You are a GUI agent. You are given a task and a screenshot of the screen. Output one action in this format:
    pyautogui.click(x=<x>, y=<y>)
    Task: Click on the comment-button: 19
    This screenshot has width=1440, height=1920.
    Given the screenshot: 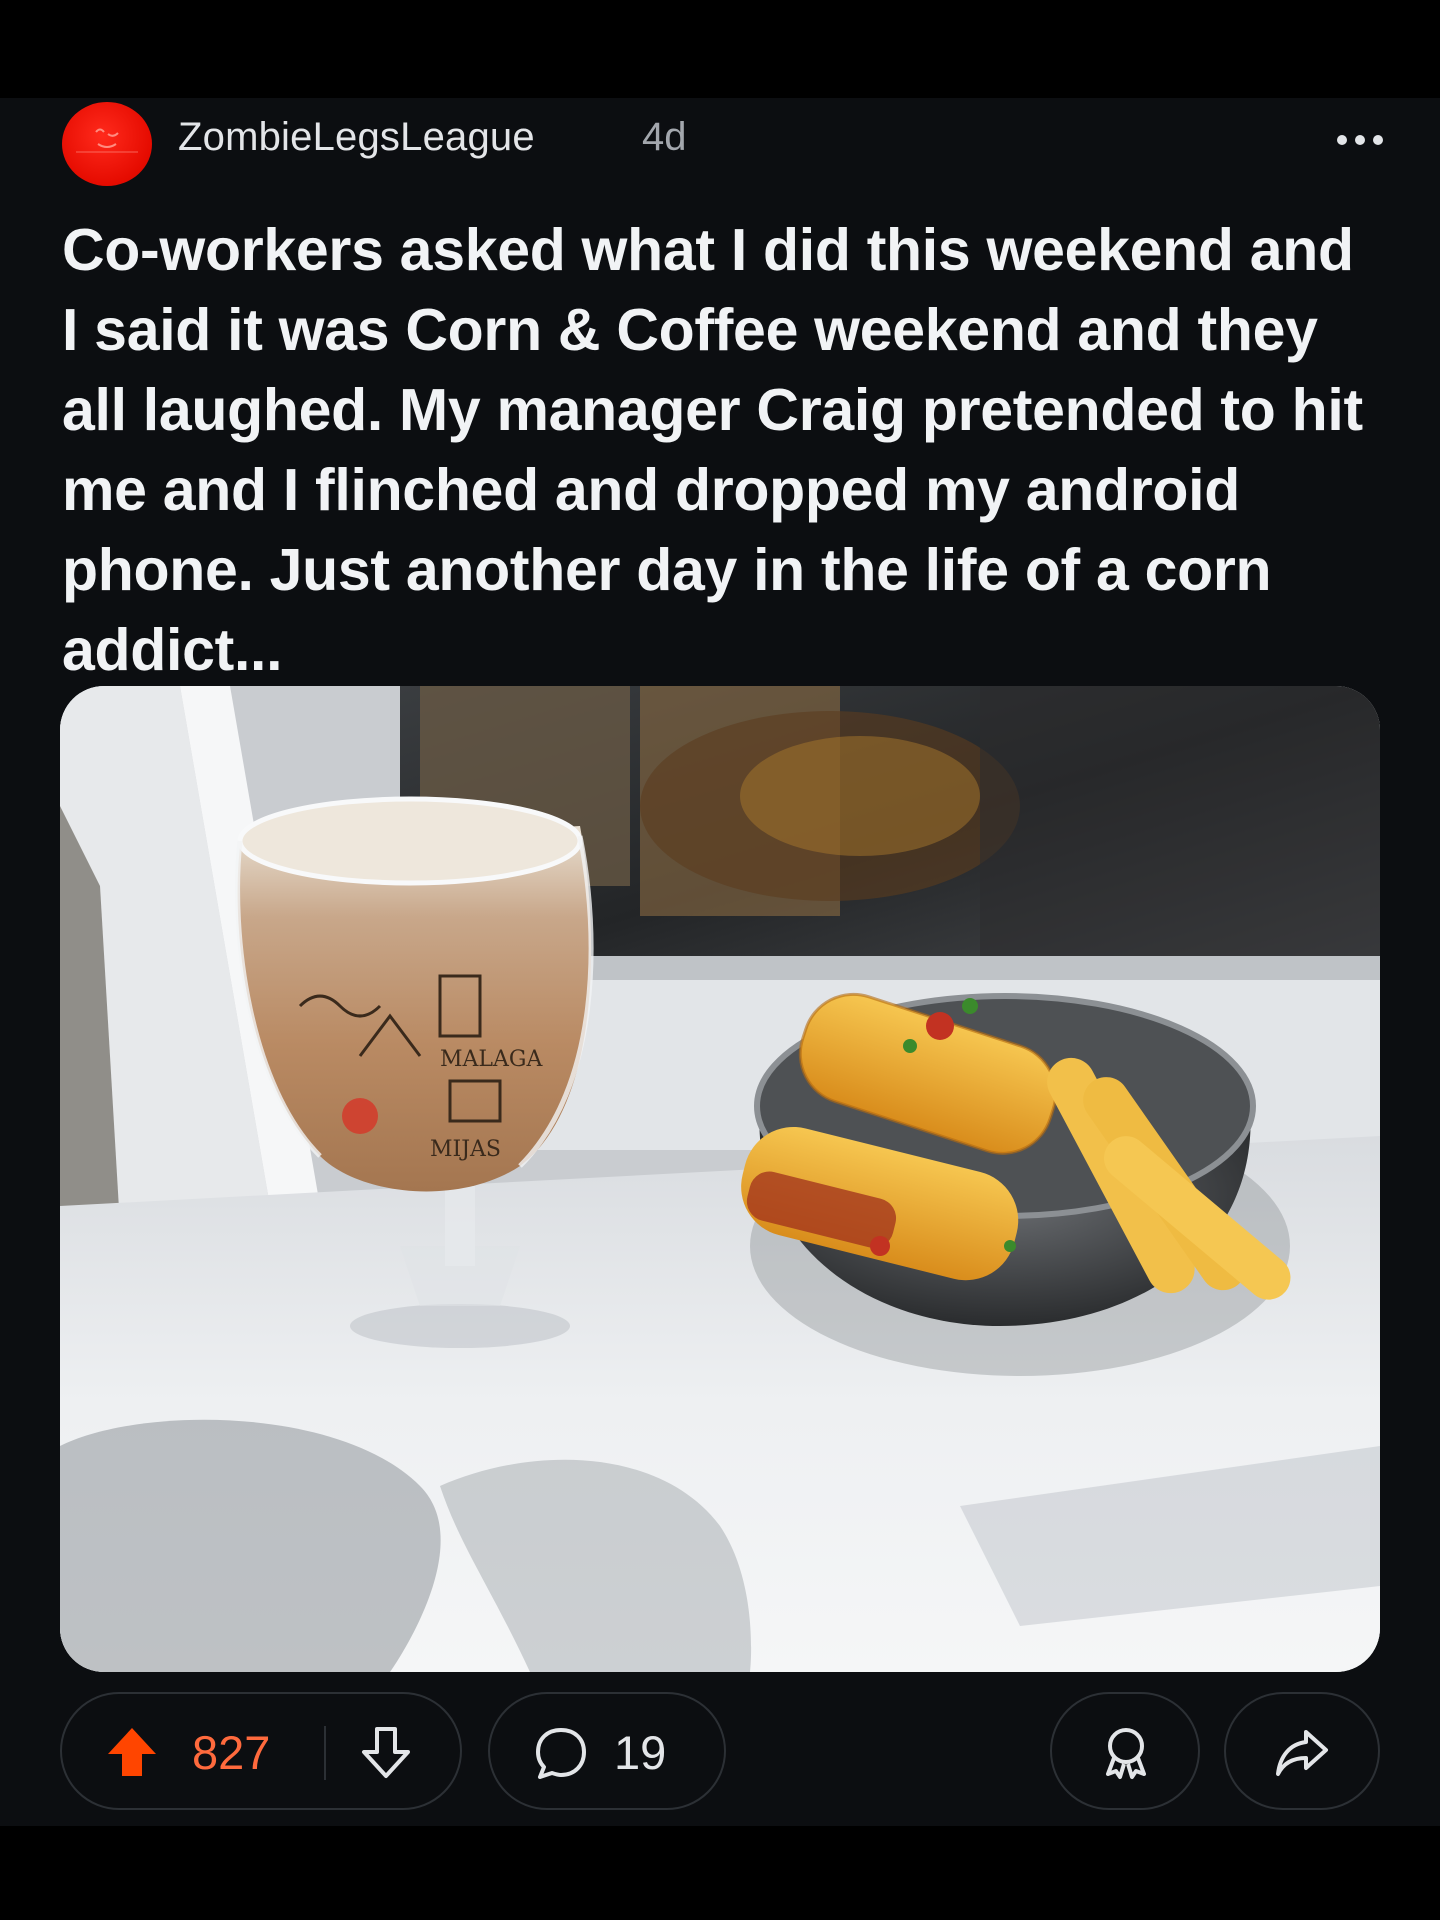 What is the action you would take?
    pyautogui.click(x=607, y=1751)
    